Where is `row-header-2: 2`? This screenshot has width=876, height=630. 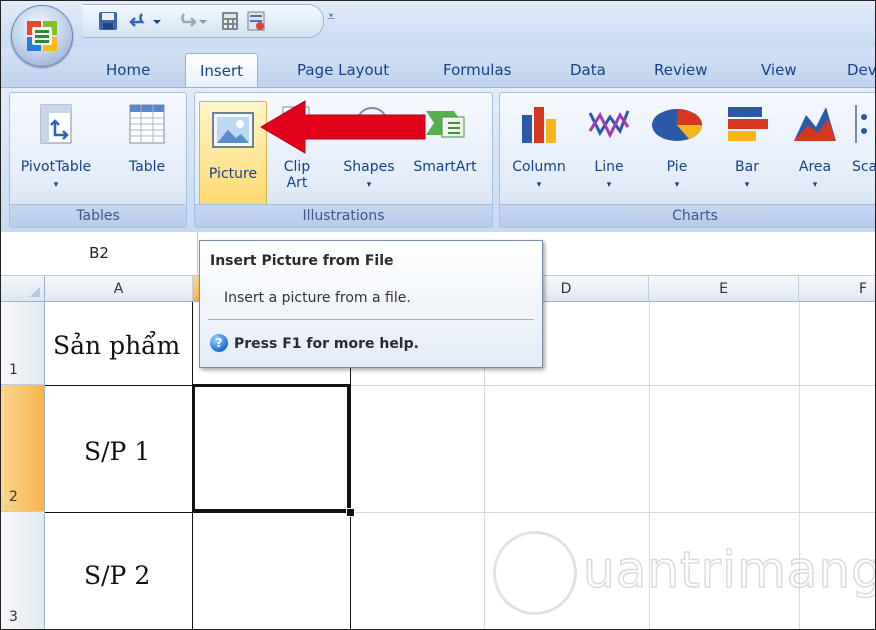 row-header-2: 2 is located at coordinates (23, 448).